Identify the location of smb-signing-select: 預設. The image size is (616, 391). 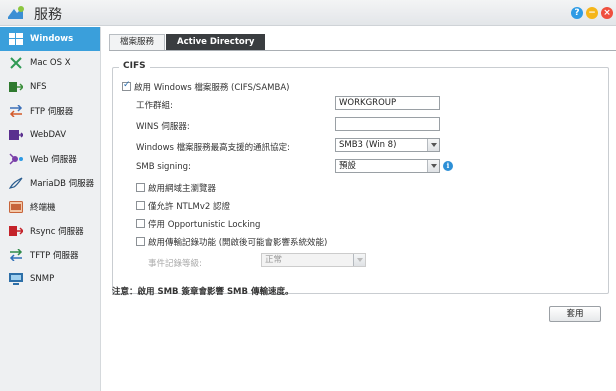
(387, 166).